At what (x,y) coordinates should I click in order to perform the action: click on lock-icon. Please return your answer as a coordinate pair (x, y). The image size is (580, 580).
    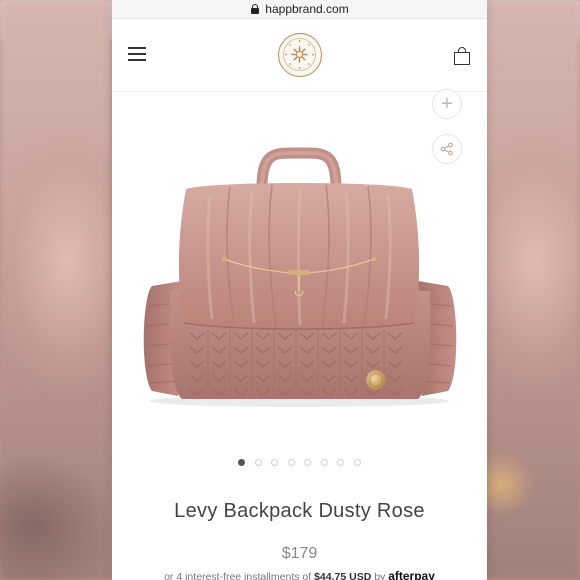
    Looking at the image, I should click on (255, 9).